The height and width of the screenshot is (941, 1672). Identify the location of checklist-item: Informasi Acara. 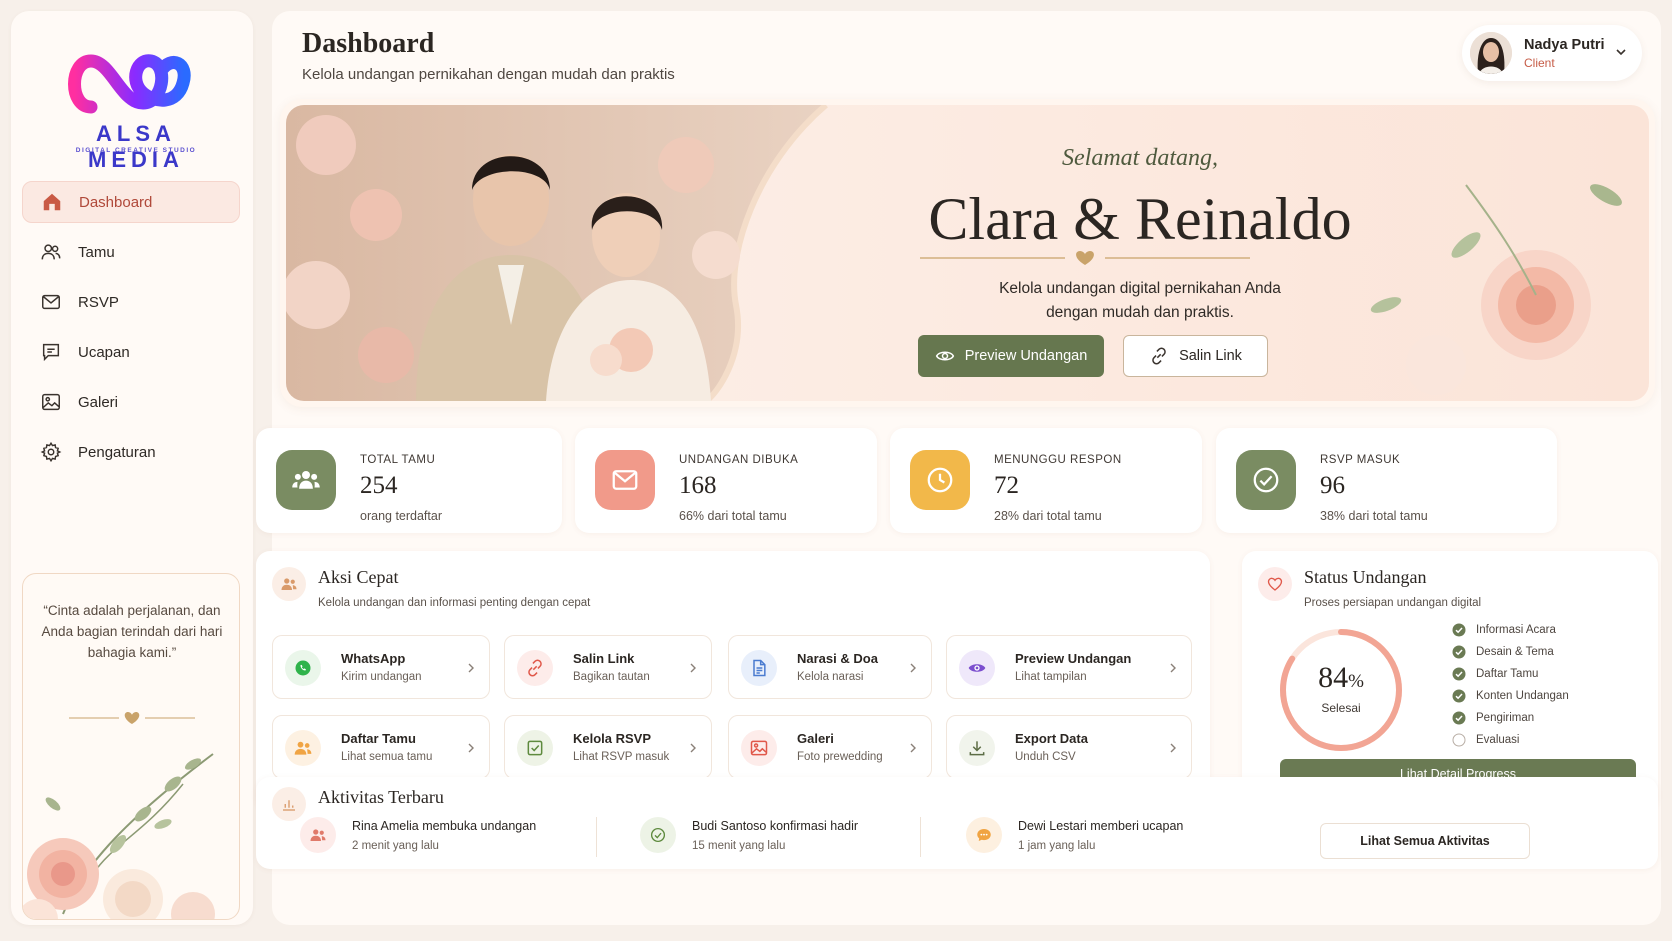
(1510, 630).